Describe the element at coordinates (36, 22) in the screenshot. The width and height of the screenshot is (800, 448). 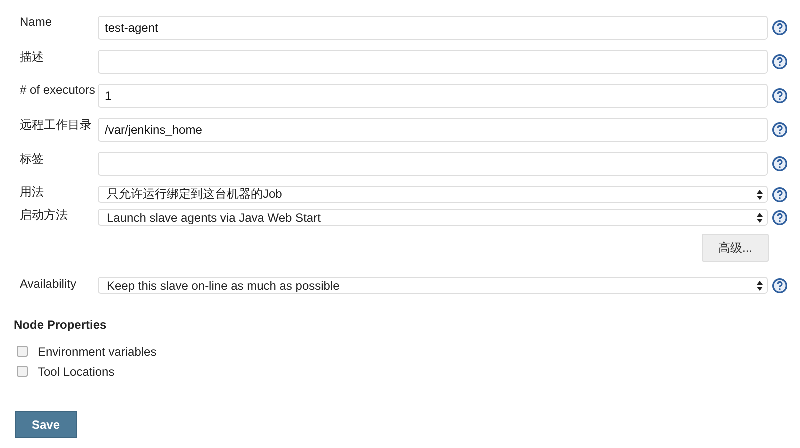
I see `field-label: Name` at that location.